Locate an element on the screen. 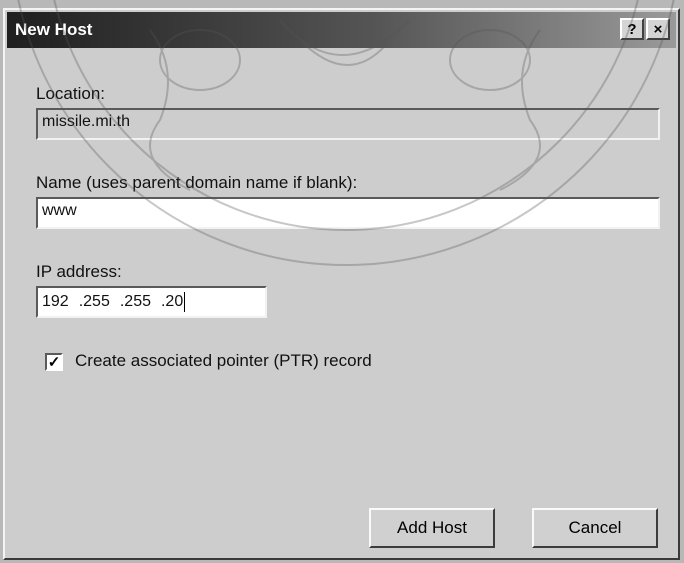 This screenshot has width=684, height=563. close-button: × is located at coordinates (658, 29).